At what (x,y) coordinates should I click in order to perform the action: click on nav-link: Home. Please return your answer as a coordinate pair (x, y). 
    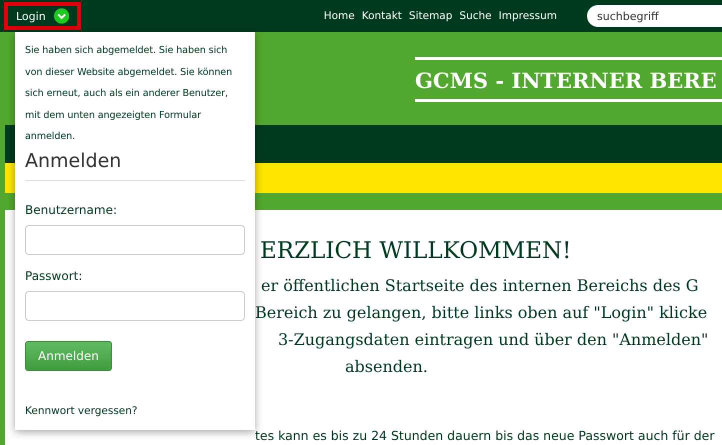
    Looking at the image, I should click on (339, 16).